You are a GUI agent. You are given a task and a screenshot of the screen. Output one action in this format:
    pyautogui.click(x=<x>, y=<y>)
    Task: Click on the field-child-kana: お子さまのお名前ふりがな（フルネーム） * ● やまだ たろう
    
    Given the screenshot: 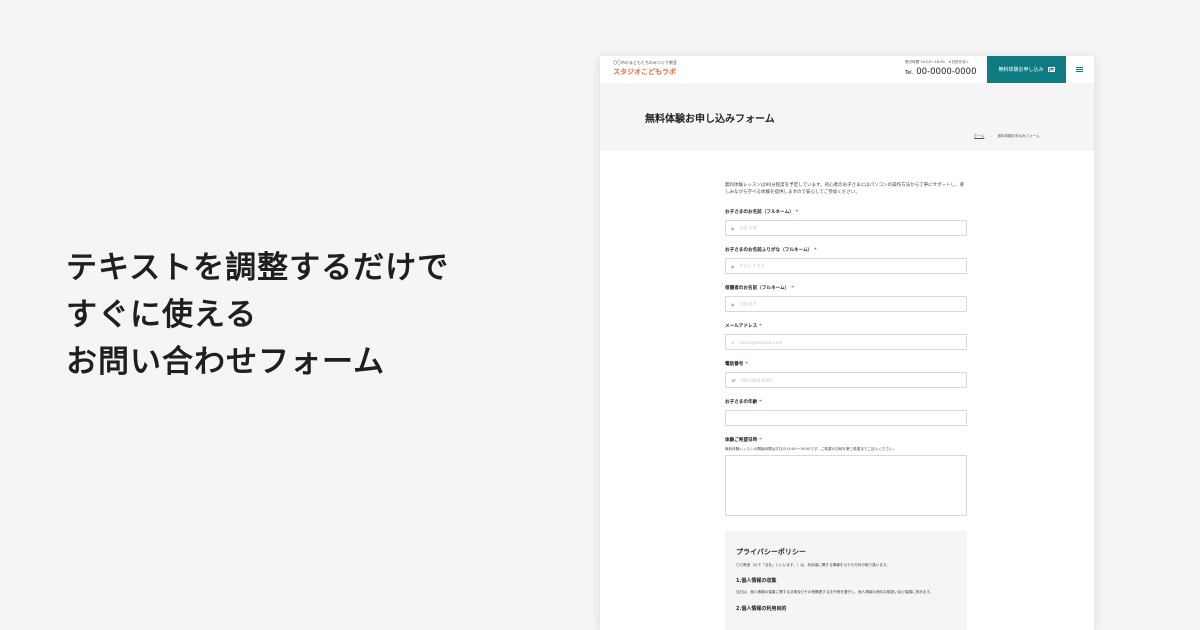 What is the action you would take?
    pyautogui.click(x=846, y=260)
    